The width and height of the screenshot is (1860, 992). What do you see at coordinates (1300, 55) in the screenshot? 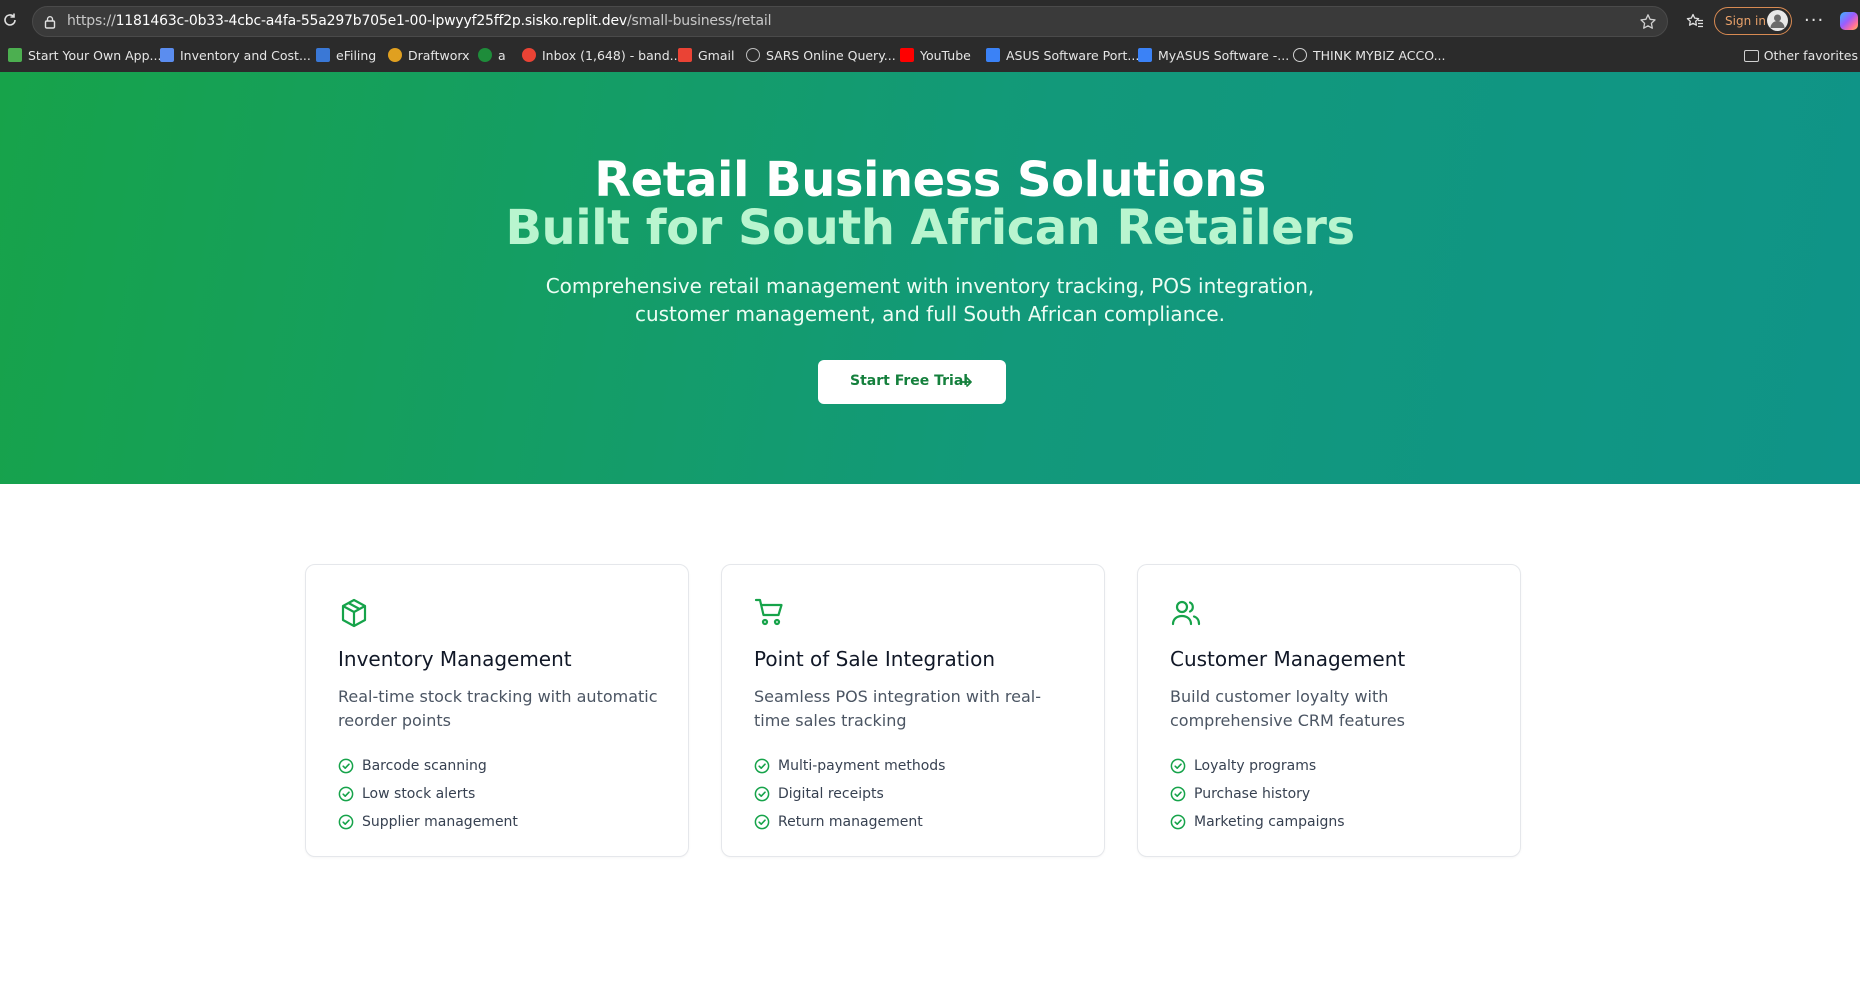
I see `thinkmybiz-icon` at bounding box center [1300, 55].